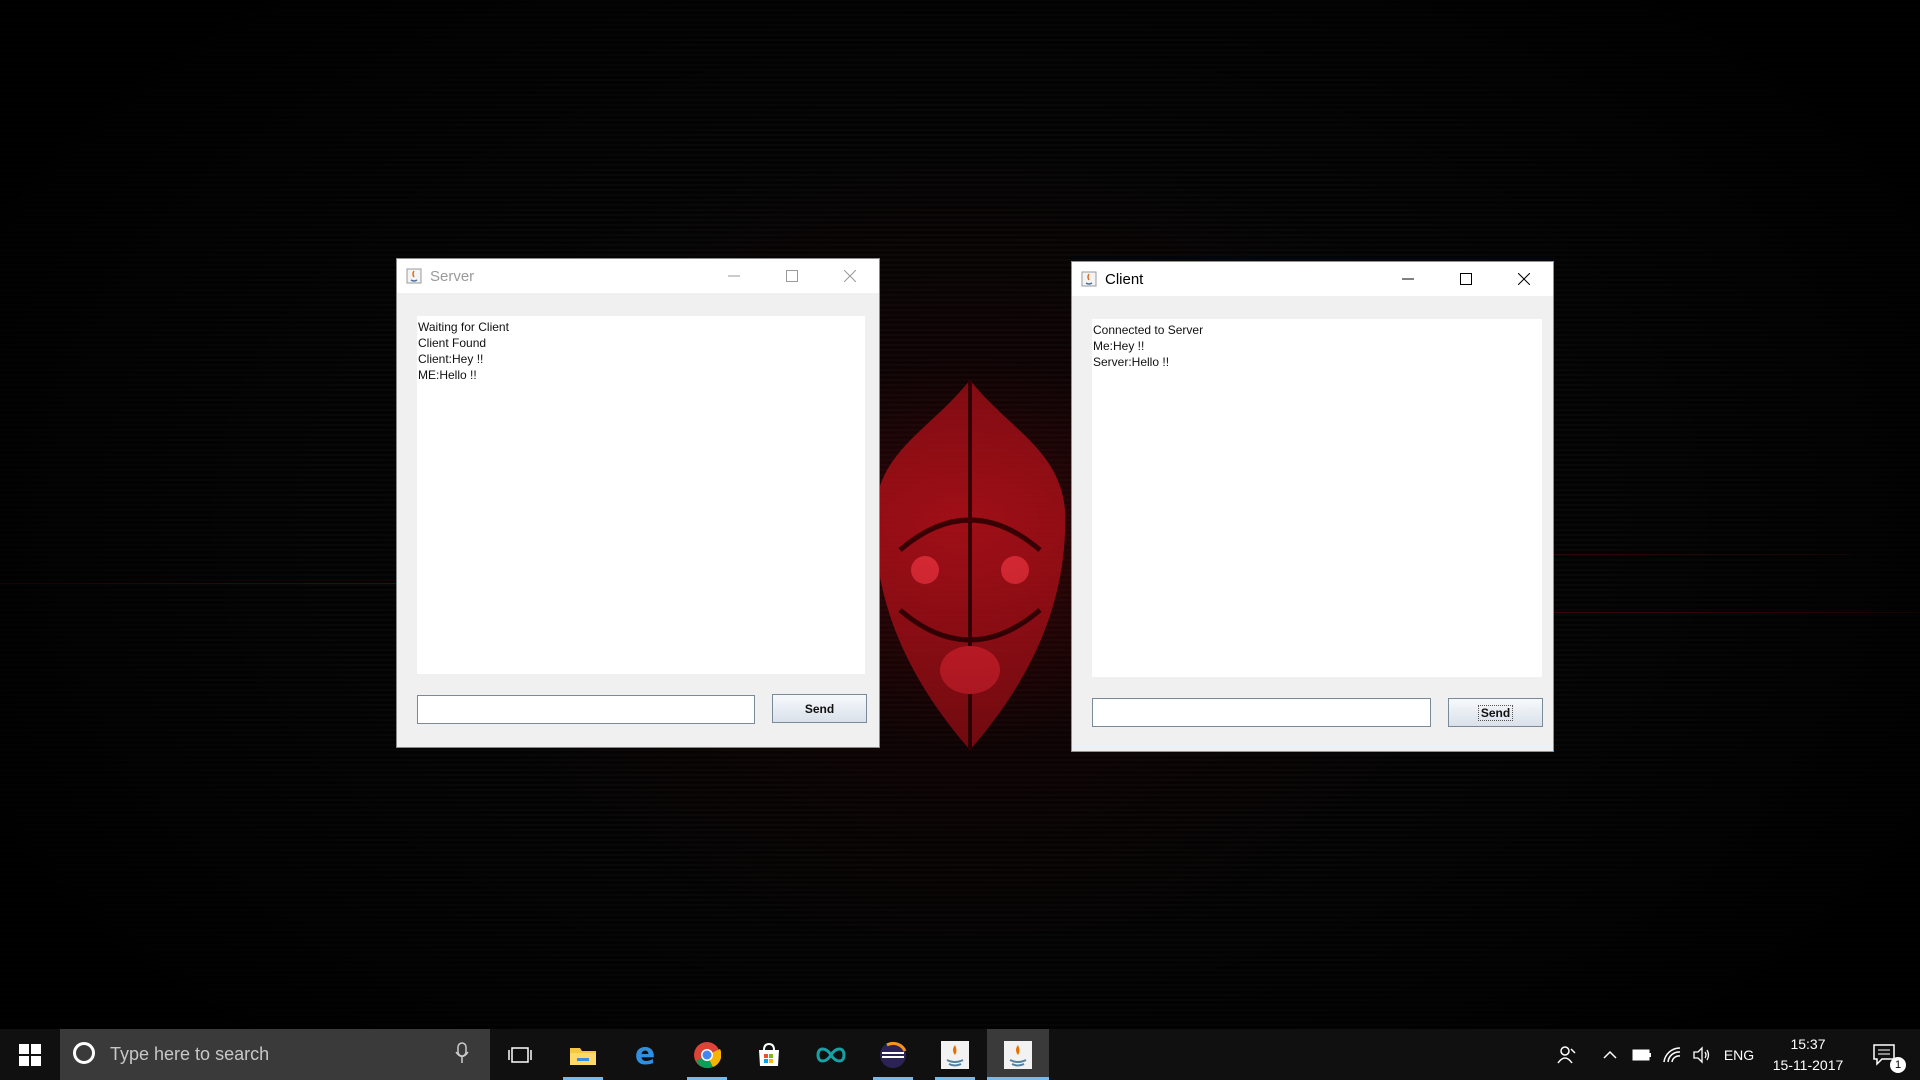 Image resolution: width=1920 pixels, height=1080 pixels. I want to click on chat-line: Server:Hello !!, so click(1131, 362).